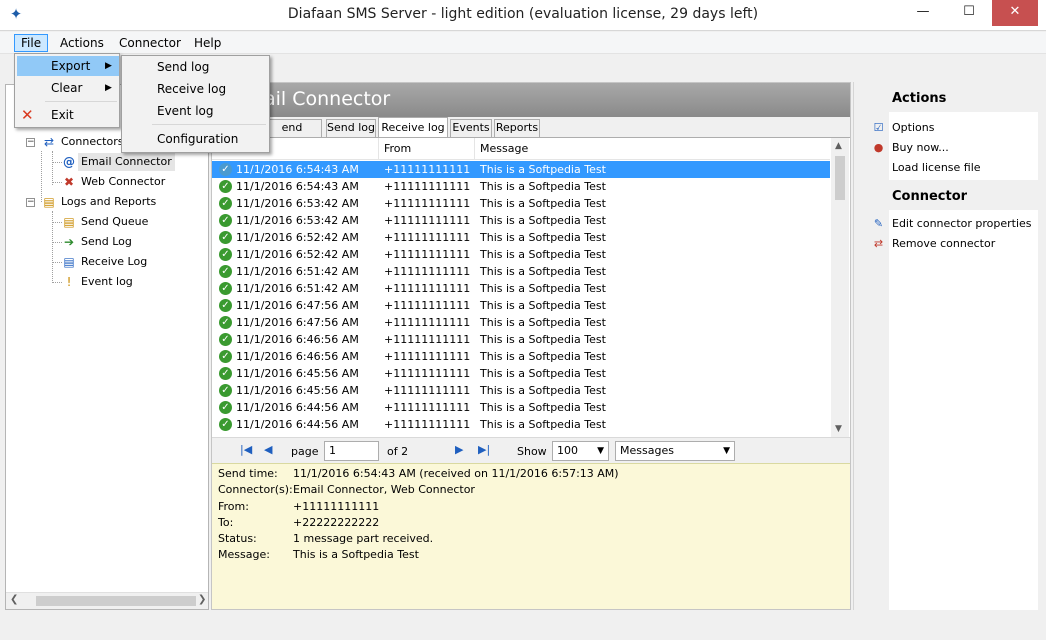  I want to click on cell-time: 11/1/2016 6:53:42 AM, so click(297, 203).